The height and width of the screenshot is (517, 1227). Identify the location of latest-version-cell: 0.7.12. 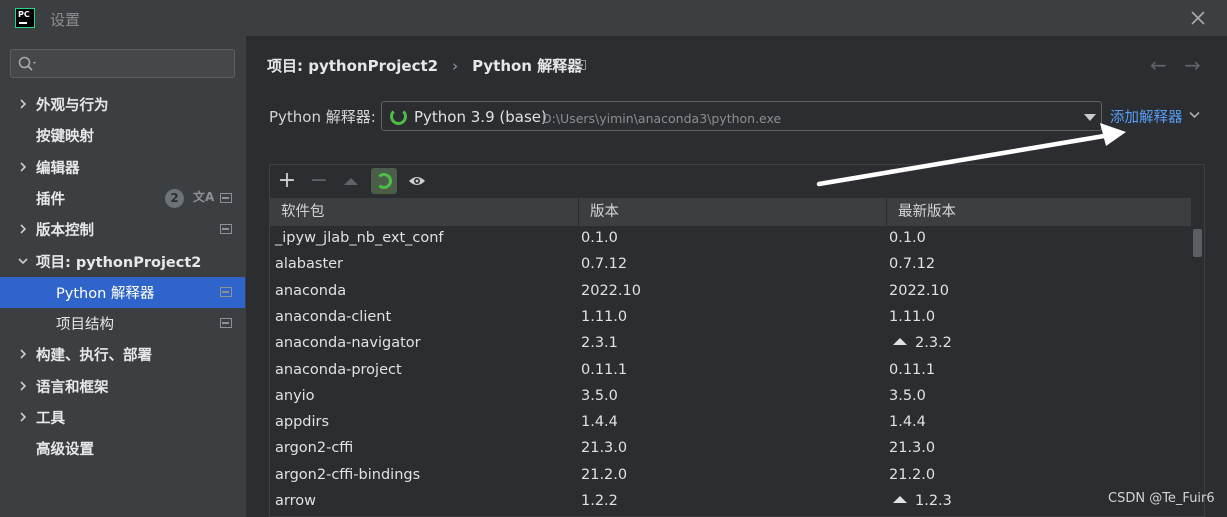
(912, 264).